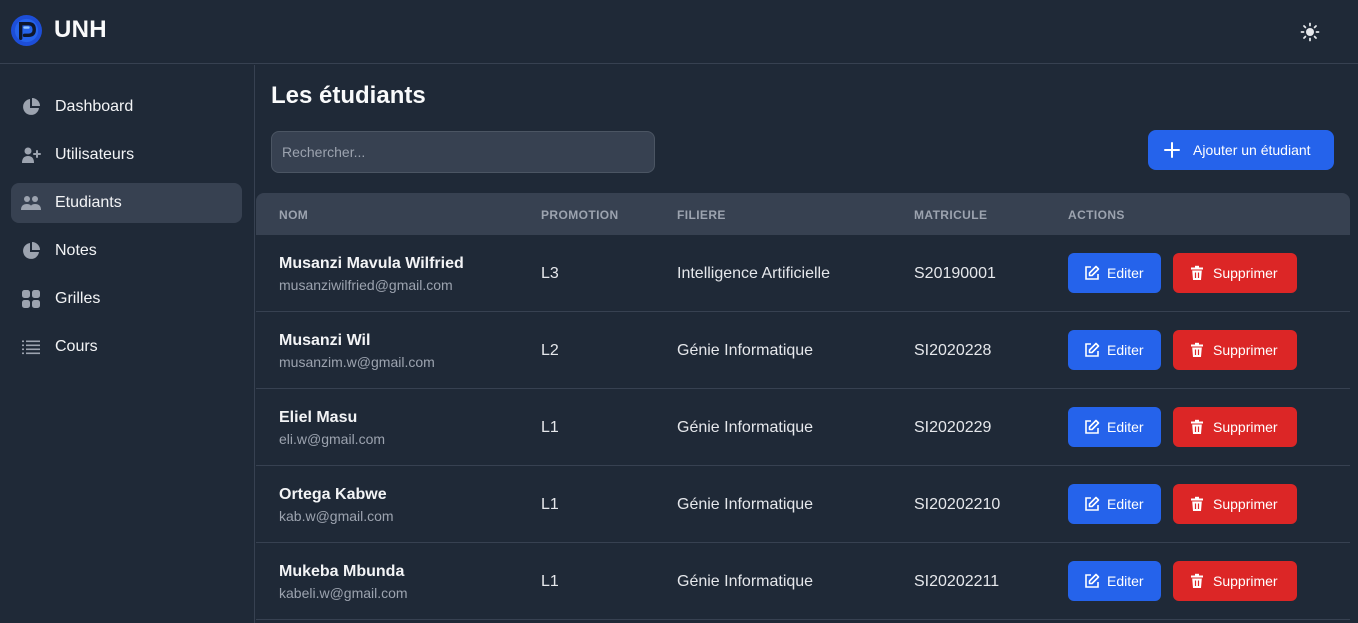  I want to click on search-input, so click(463, 152).